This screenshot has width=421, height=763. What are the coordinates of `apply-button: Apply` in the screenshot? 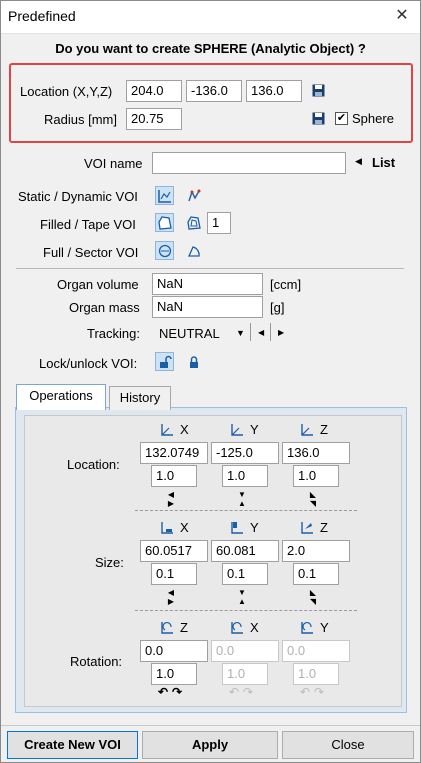 It's located at (210, 745).